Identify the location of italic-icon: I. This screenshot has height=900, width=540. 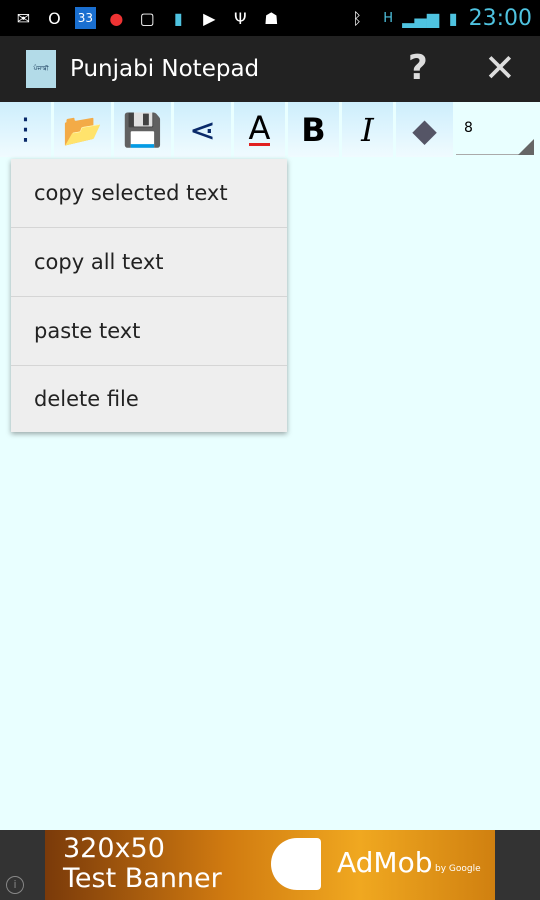
(367, 129).